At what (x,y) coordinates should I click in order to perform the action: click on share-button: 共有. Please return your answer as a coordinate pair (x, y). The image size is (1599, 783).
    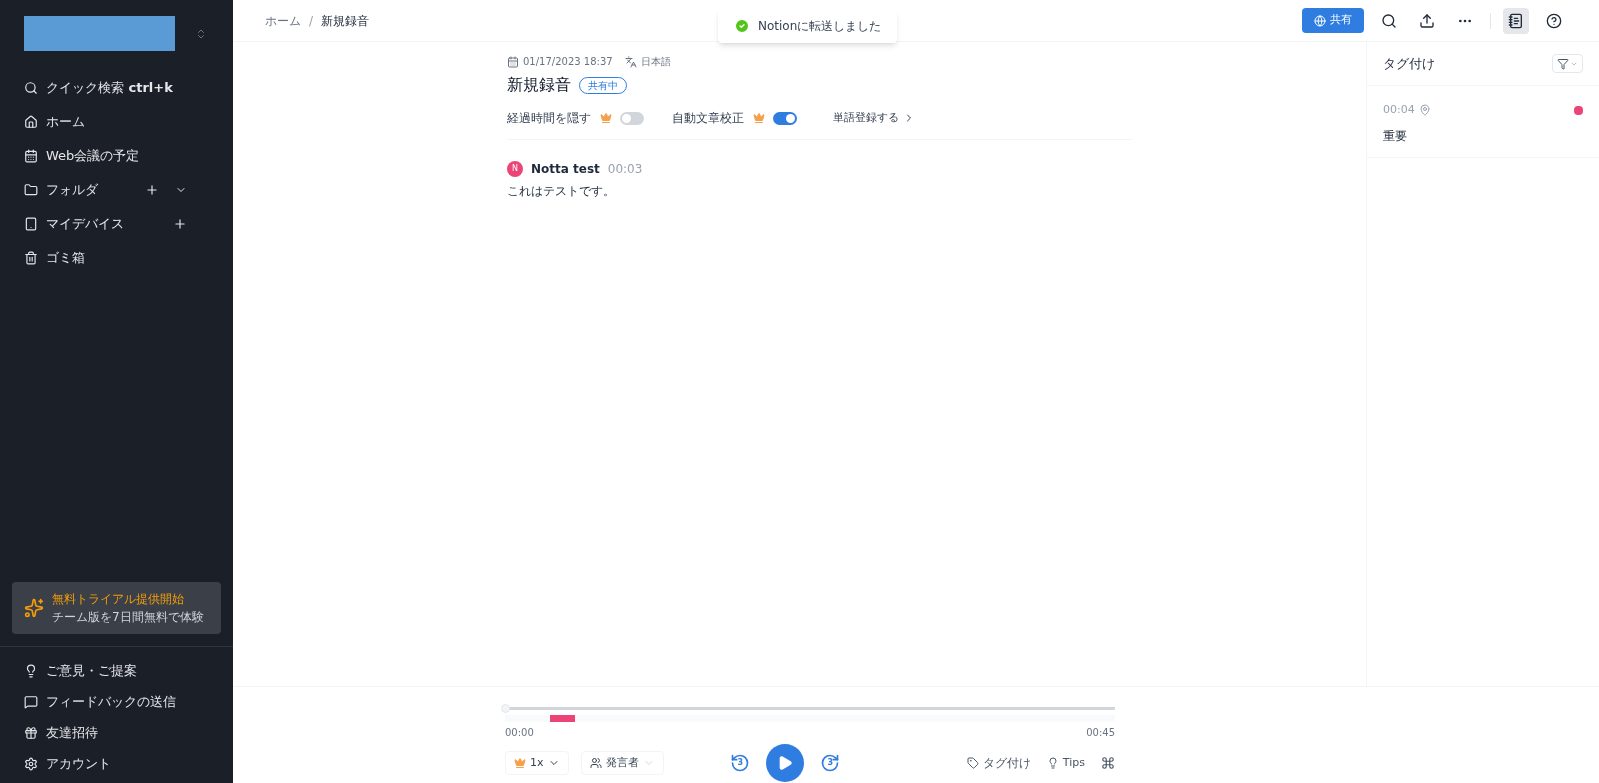
    Looking at the image, I should click on (1333, 20).